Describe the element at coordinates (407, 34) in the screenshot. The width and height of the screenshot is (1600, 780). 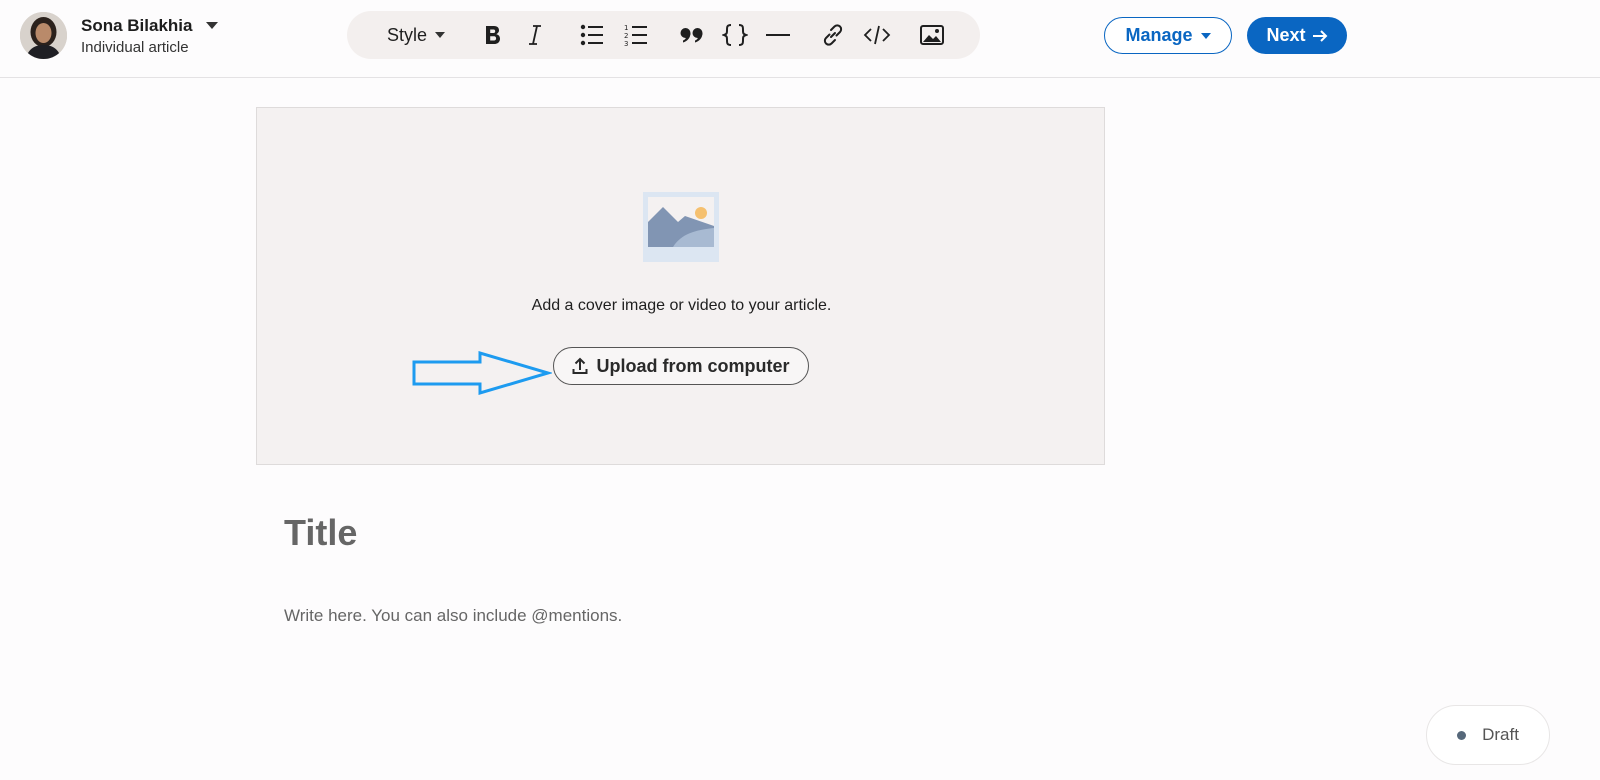
I see `style-label: Style` at that location.